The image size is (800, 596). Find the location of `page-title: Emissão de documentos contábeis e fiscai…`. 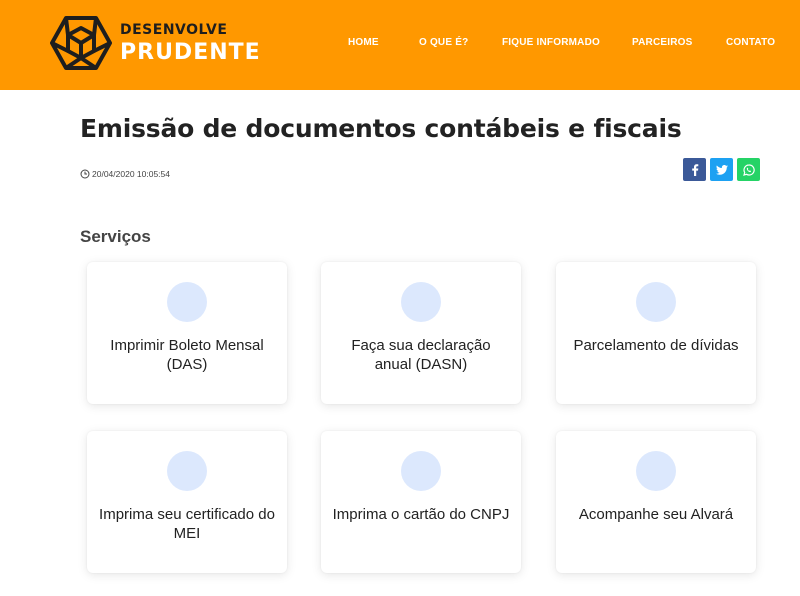

page-title: Emissão de documentos contábeis e fiscai… is located at coordinates (381, 128).